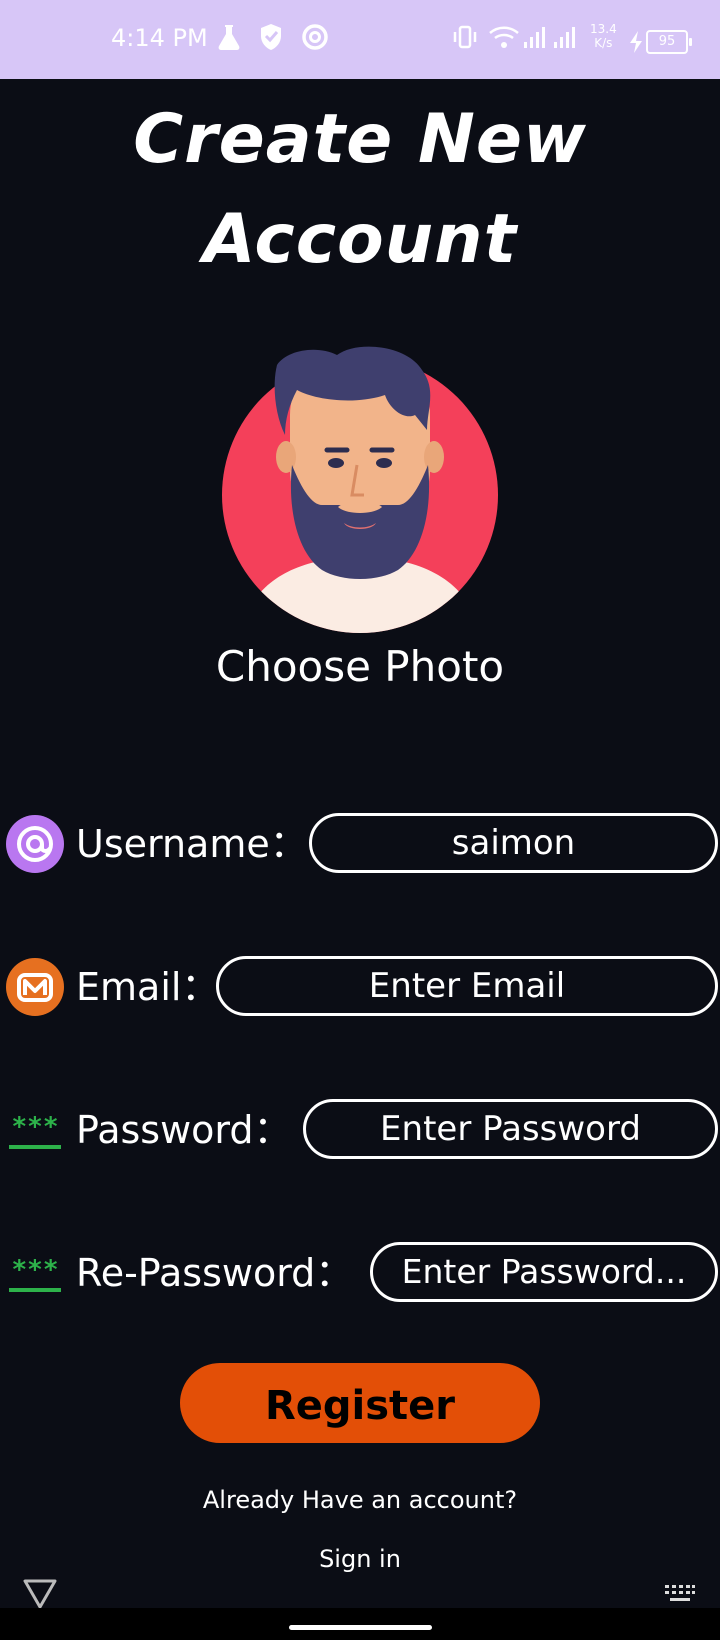  Describe the element at coordinates (636, 42) in the screenshot. I see `charging-icon` at that location.